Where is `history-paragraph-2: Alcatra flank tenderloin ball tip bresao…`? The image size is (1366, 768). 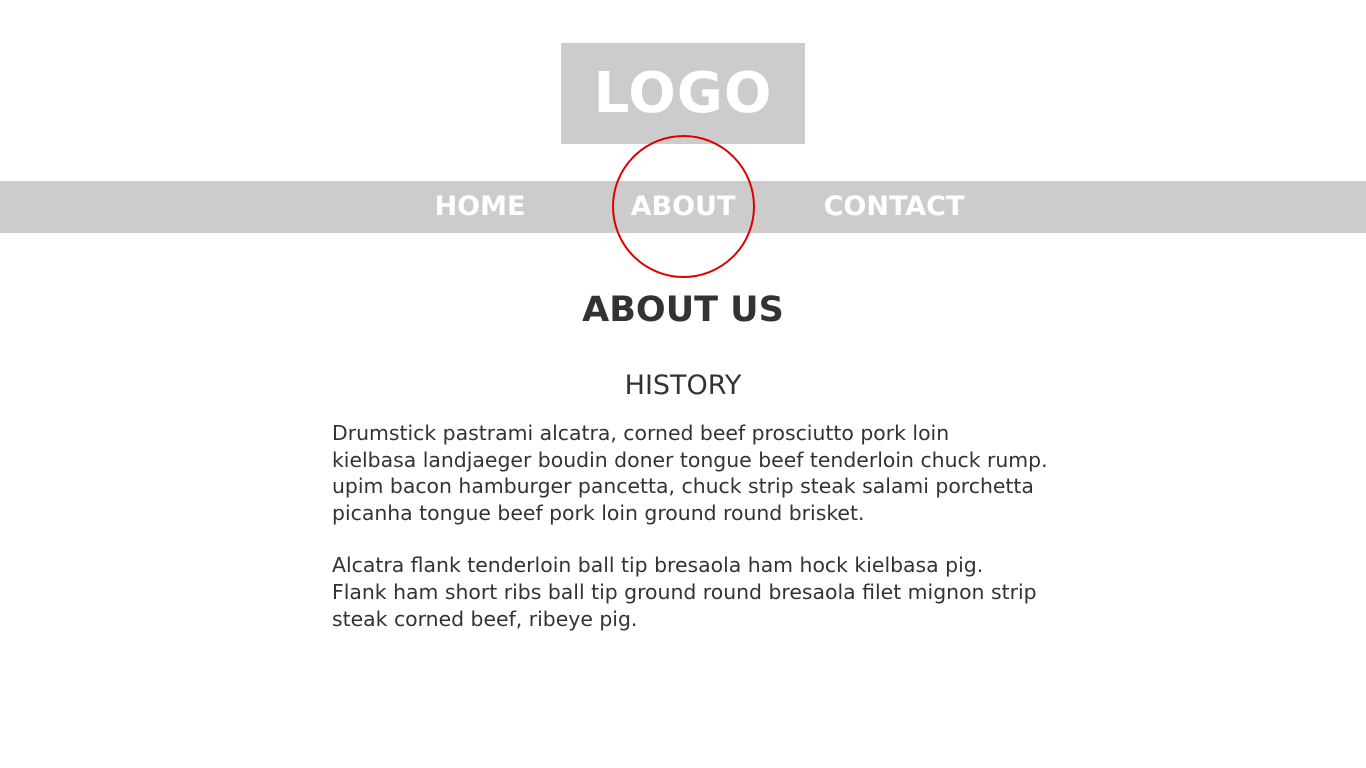 history-paragraph-2: Alcatra flank tenderloin ball tip bresao… is located at coordinates (684, 592).